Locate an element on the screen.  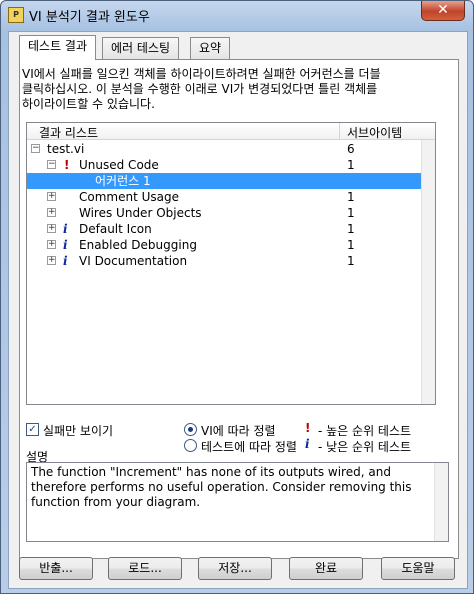
tree-row-unused-code: − ! Unused Code 1 is located at coordinates (231, 165).